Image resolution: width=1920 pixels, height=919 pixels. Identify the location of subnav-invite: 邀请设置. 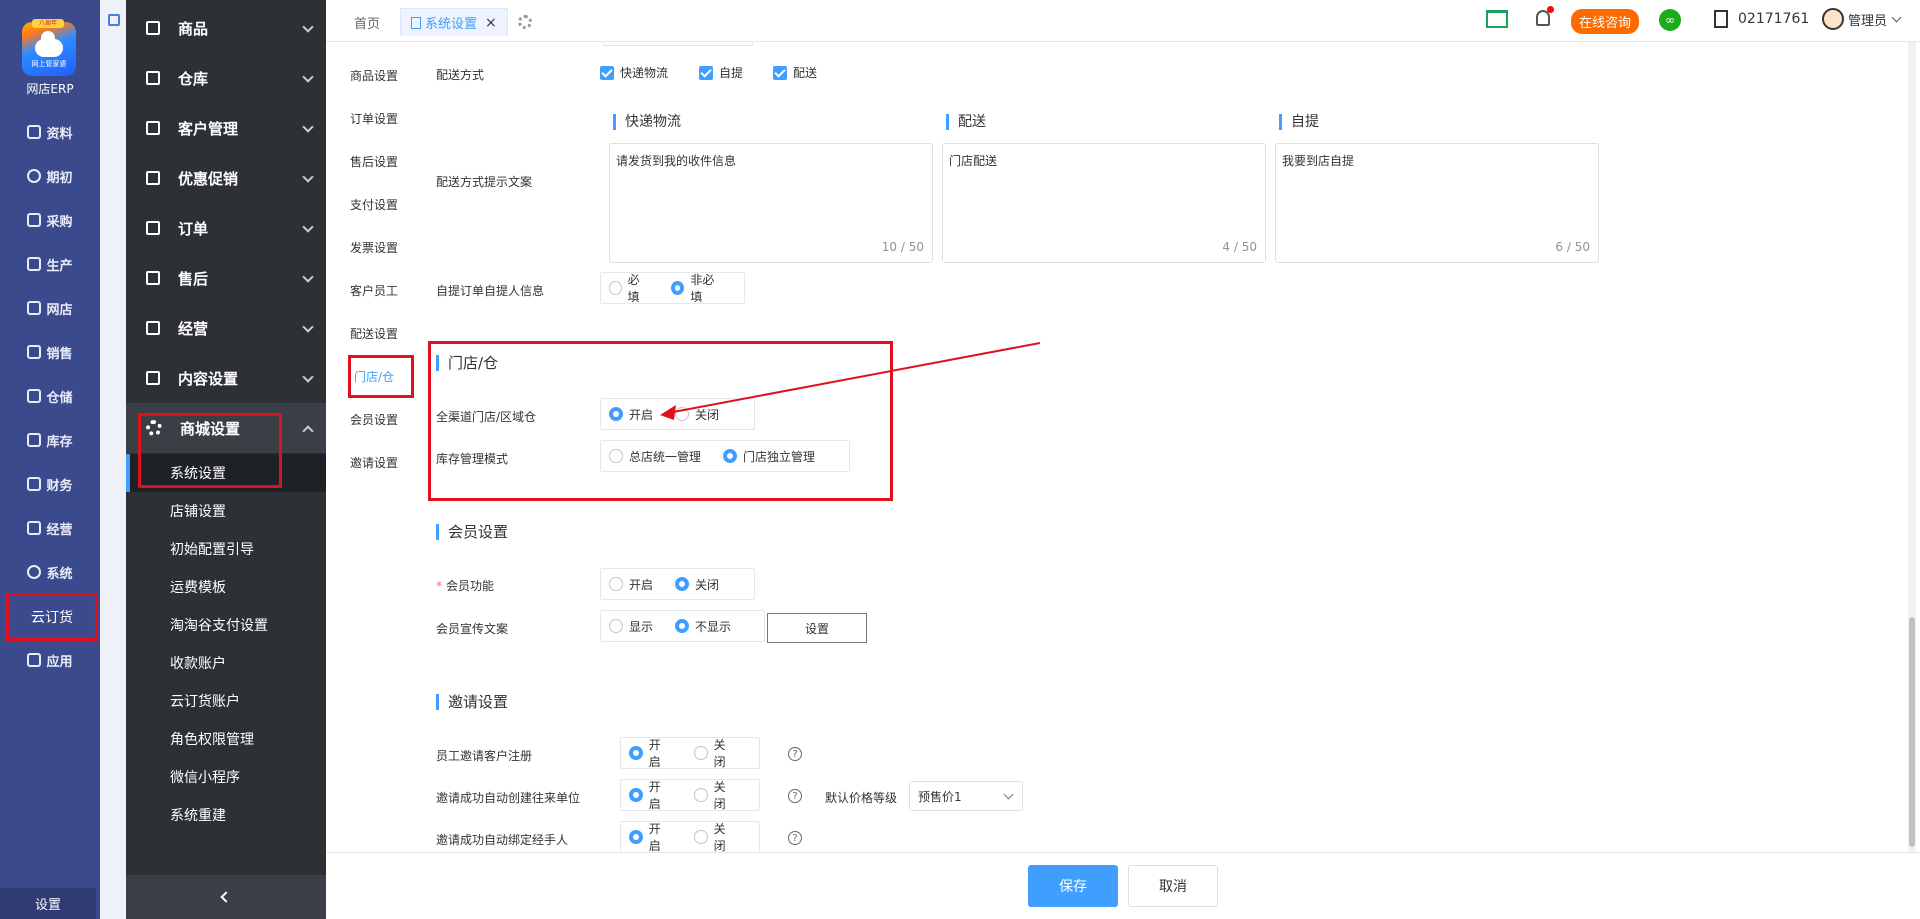
(374, 462).